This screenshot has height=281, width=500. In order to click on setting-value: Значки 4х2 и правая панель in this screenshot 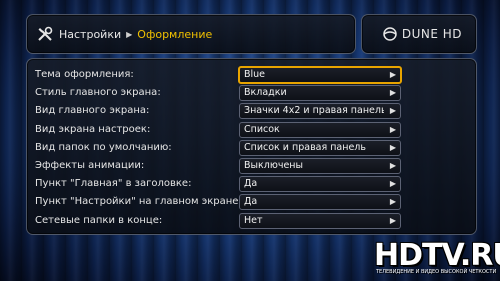, I will do `click(314, 111)`.